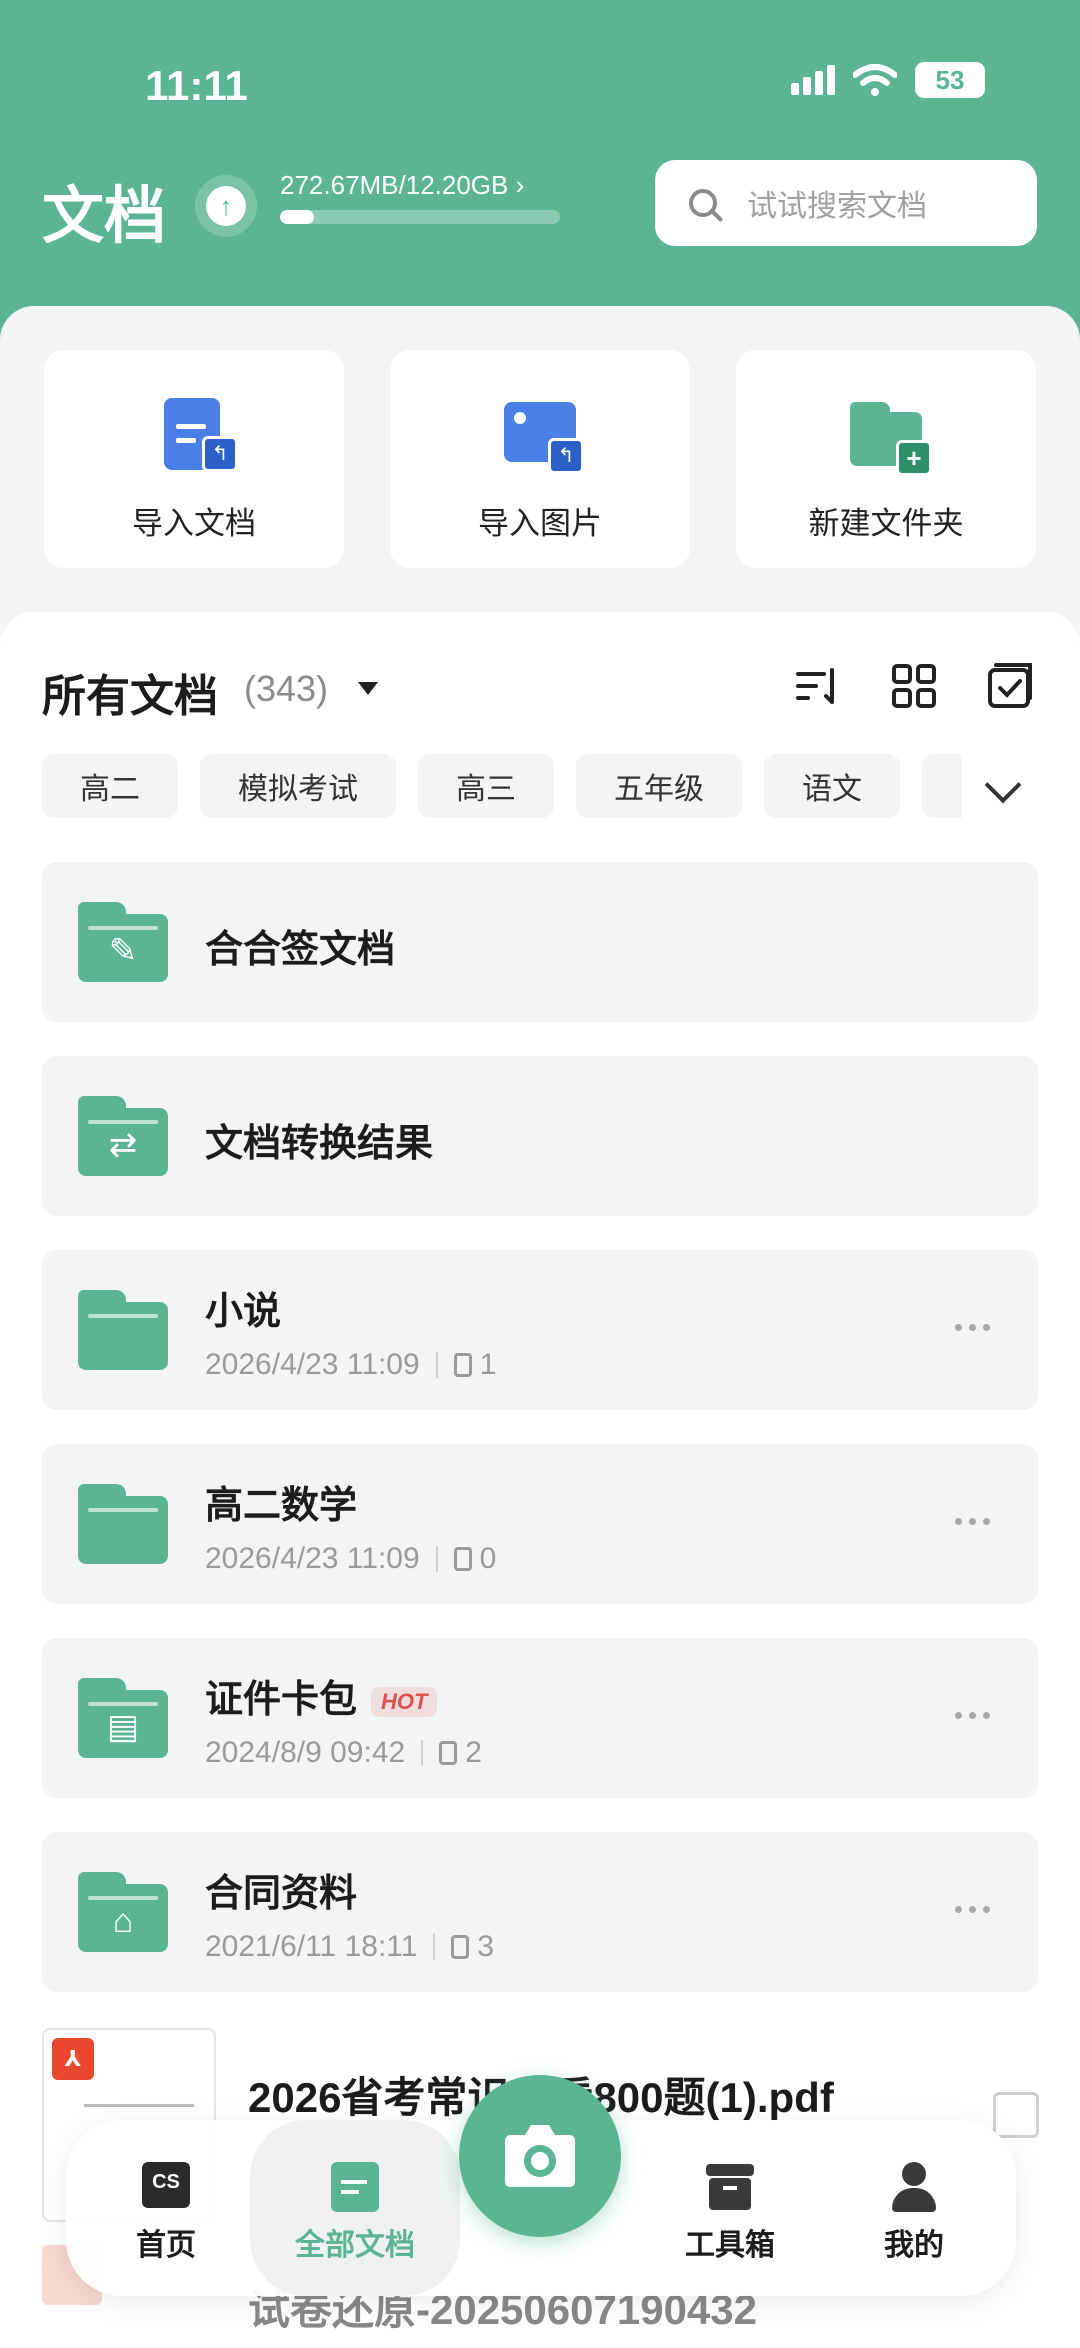 This screenshot has height=2348, width=1080. What do you see at coordinates (942, 786) in the screenshot?
I see `tag-chip-partial` at bounding box center [942, 786].